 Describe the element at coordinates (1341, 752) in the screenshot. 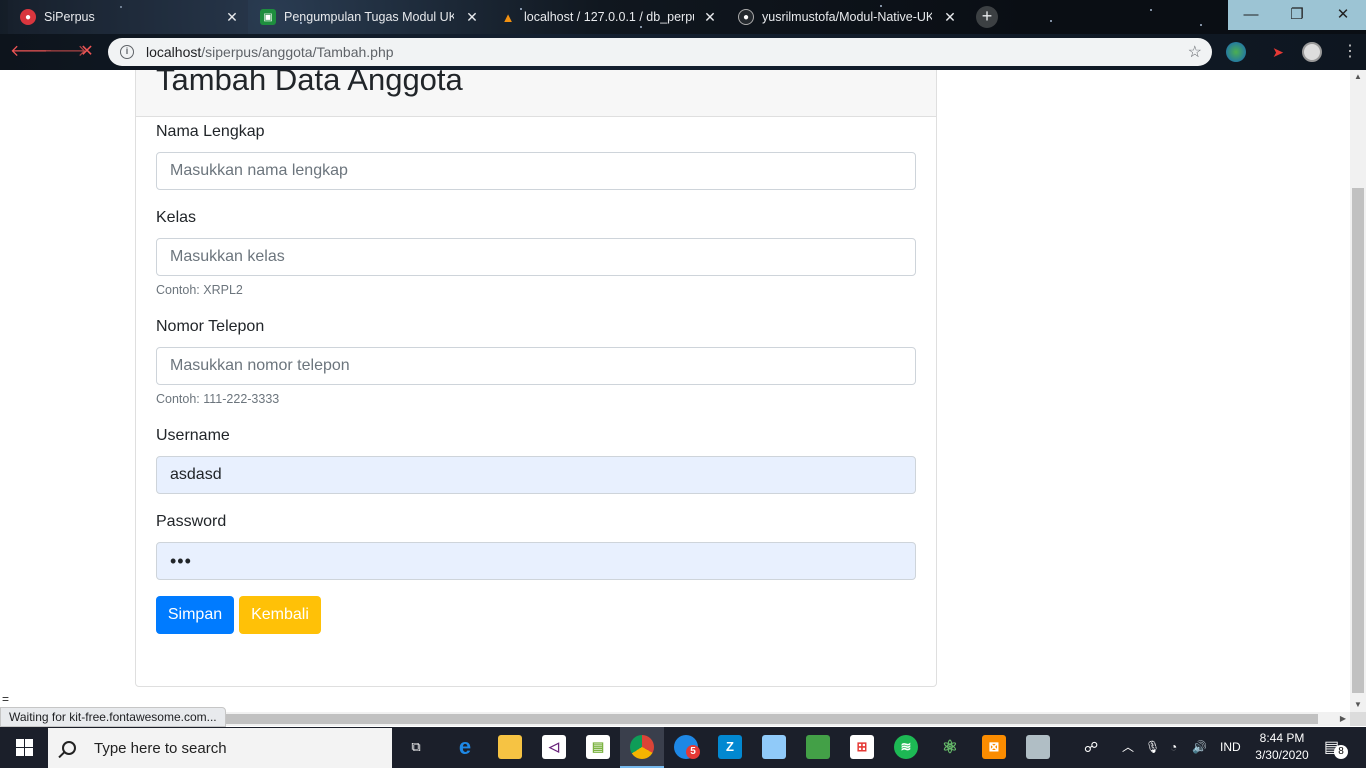

I see `notification-count: 8` at that location.